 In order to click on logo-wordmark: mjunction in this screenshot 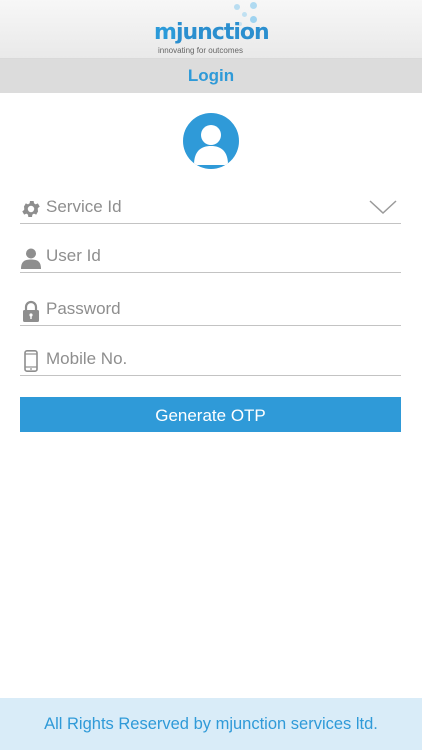, I will do `click(212, 32)`.